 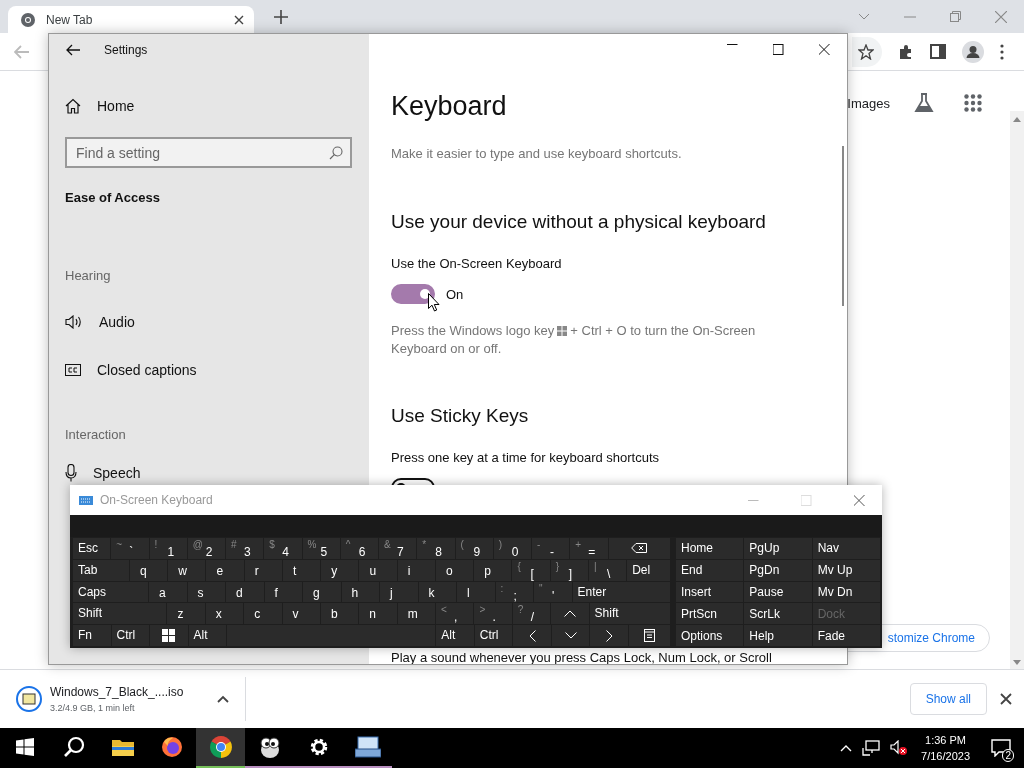 What do you see at coordinates (531, 614) in the screenshot?
I see `keyboard-key: ? /` at bounding box center [531, 614].